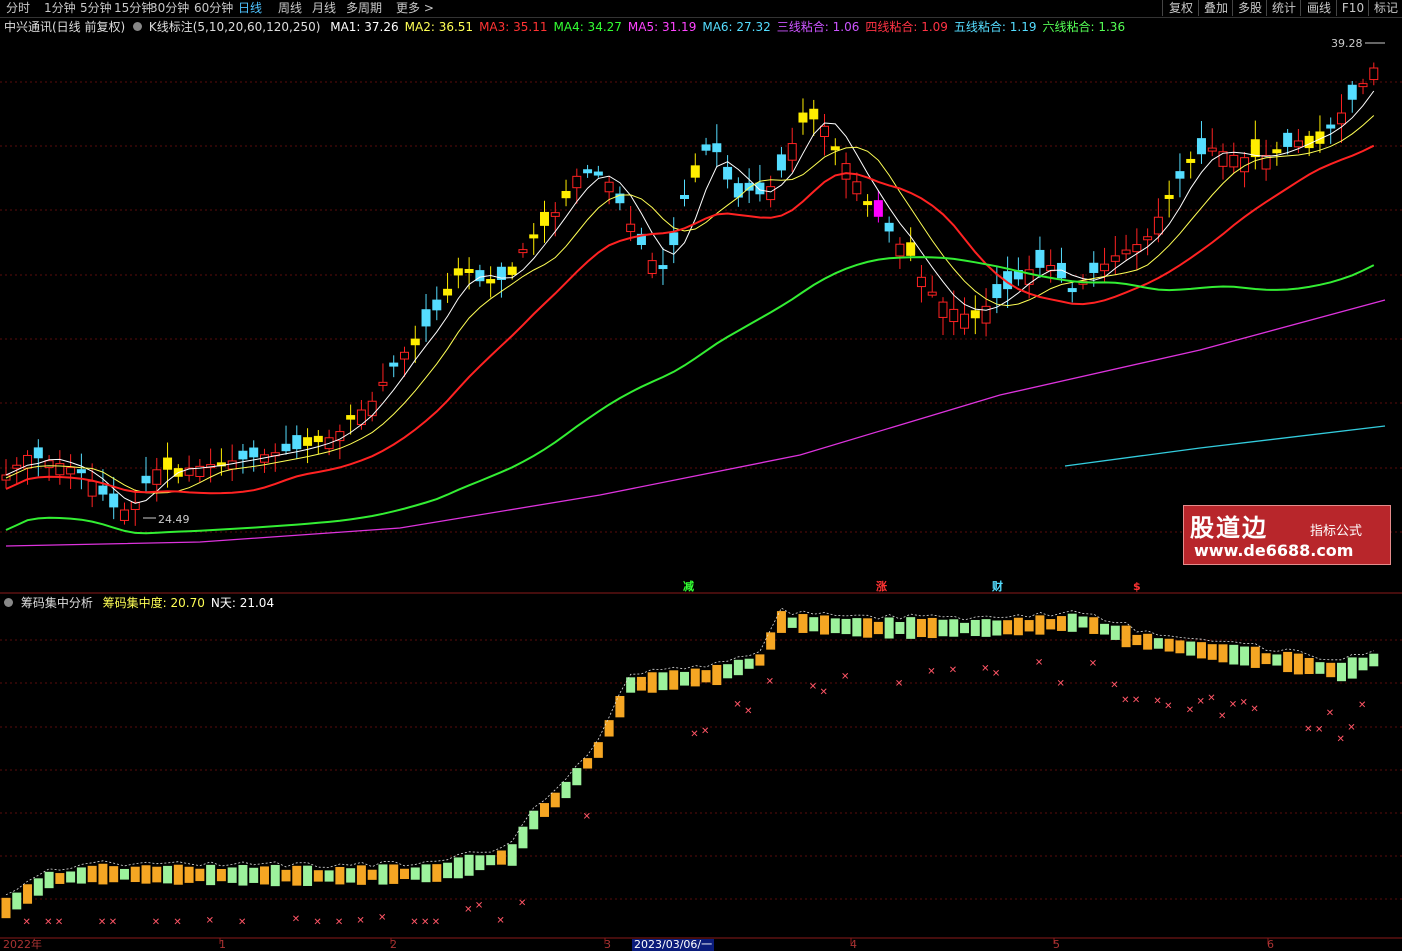  What do you see at coordinates (213, 8) in the screenshot?
I see `toolbar-period-5: 60分钟` at bounding box center [213, 8].